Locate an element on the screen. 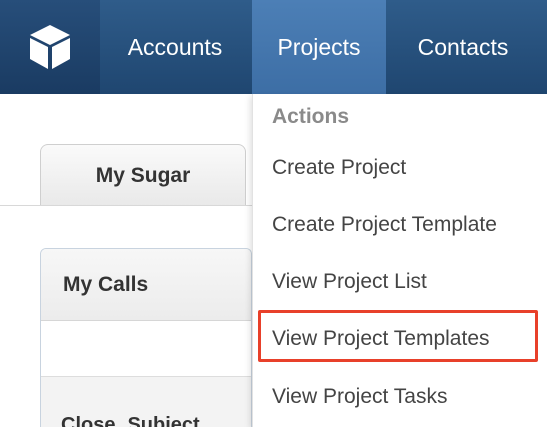 The width and height of the screenshot is (547, 427). menu-item-view-project-list: View Project List is located at coordinates (349, 282).